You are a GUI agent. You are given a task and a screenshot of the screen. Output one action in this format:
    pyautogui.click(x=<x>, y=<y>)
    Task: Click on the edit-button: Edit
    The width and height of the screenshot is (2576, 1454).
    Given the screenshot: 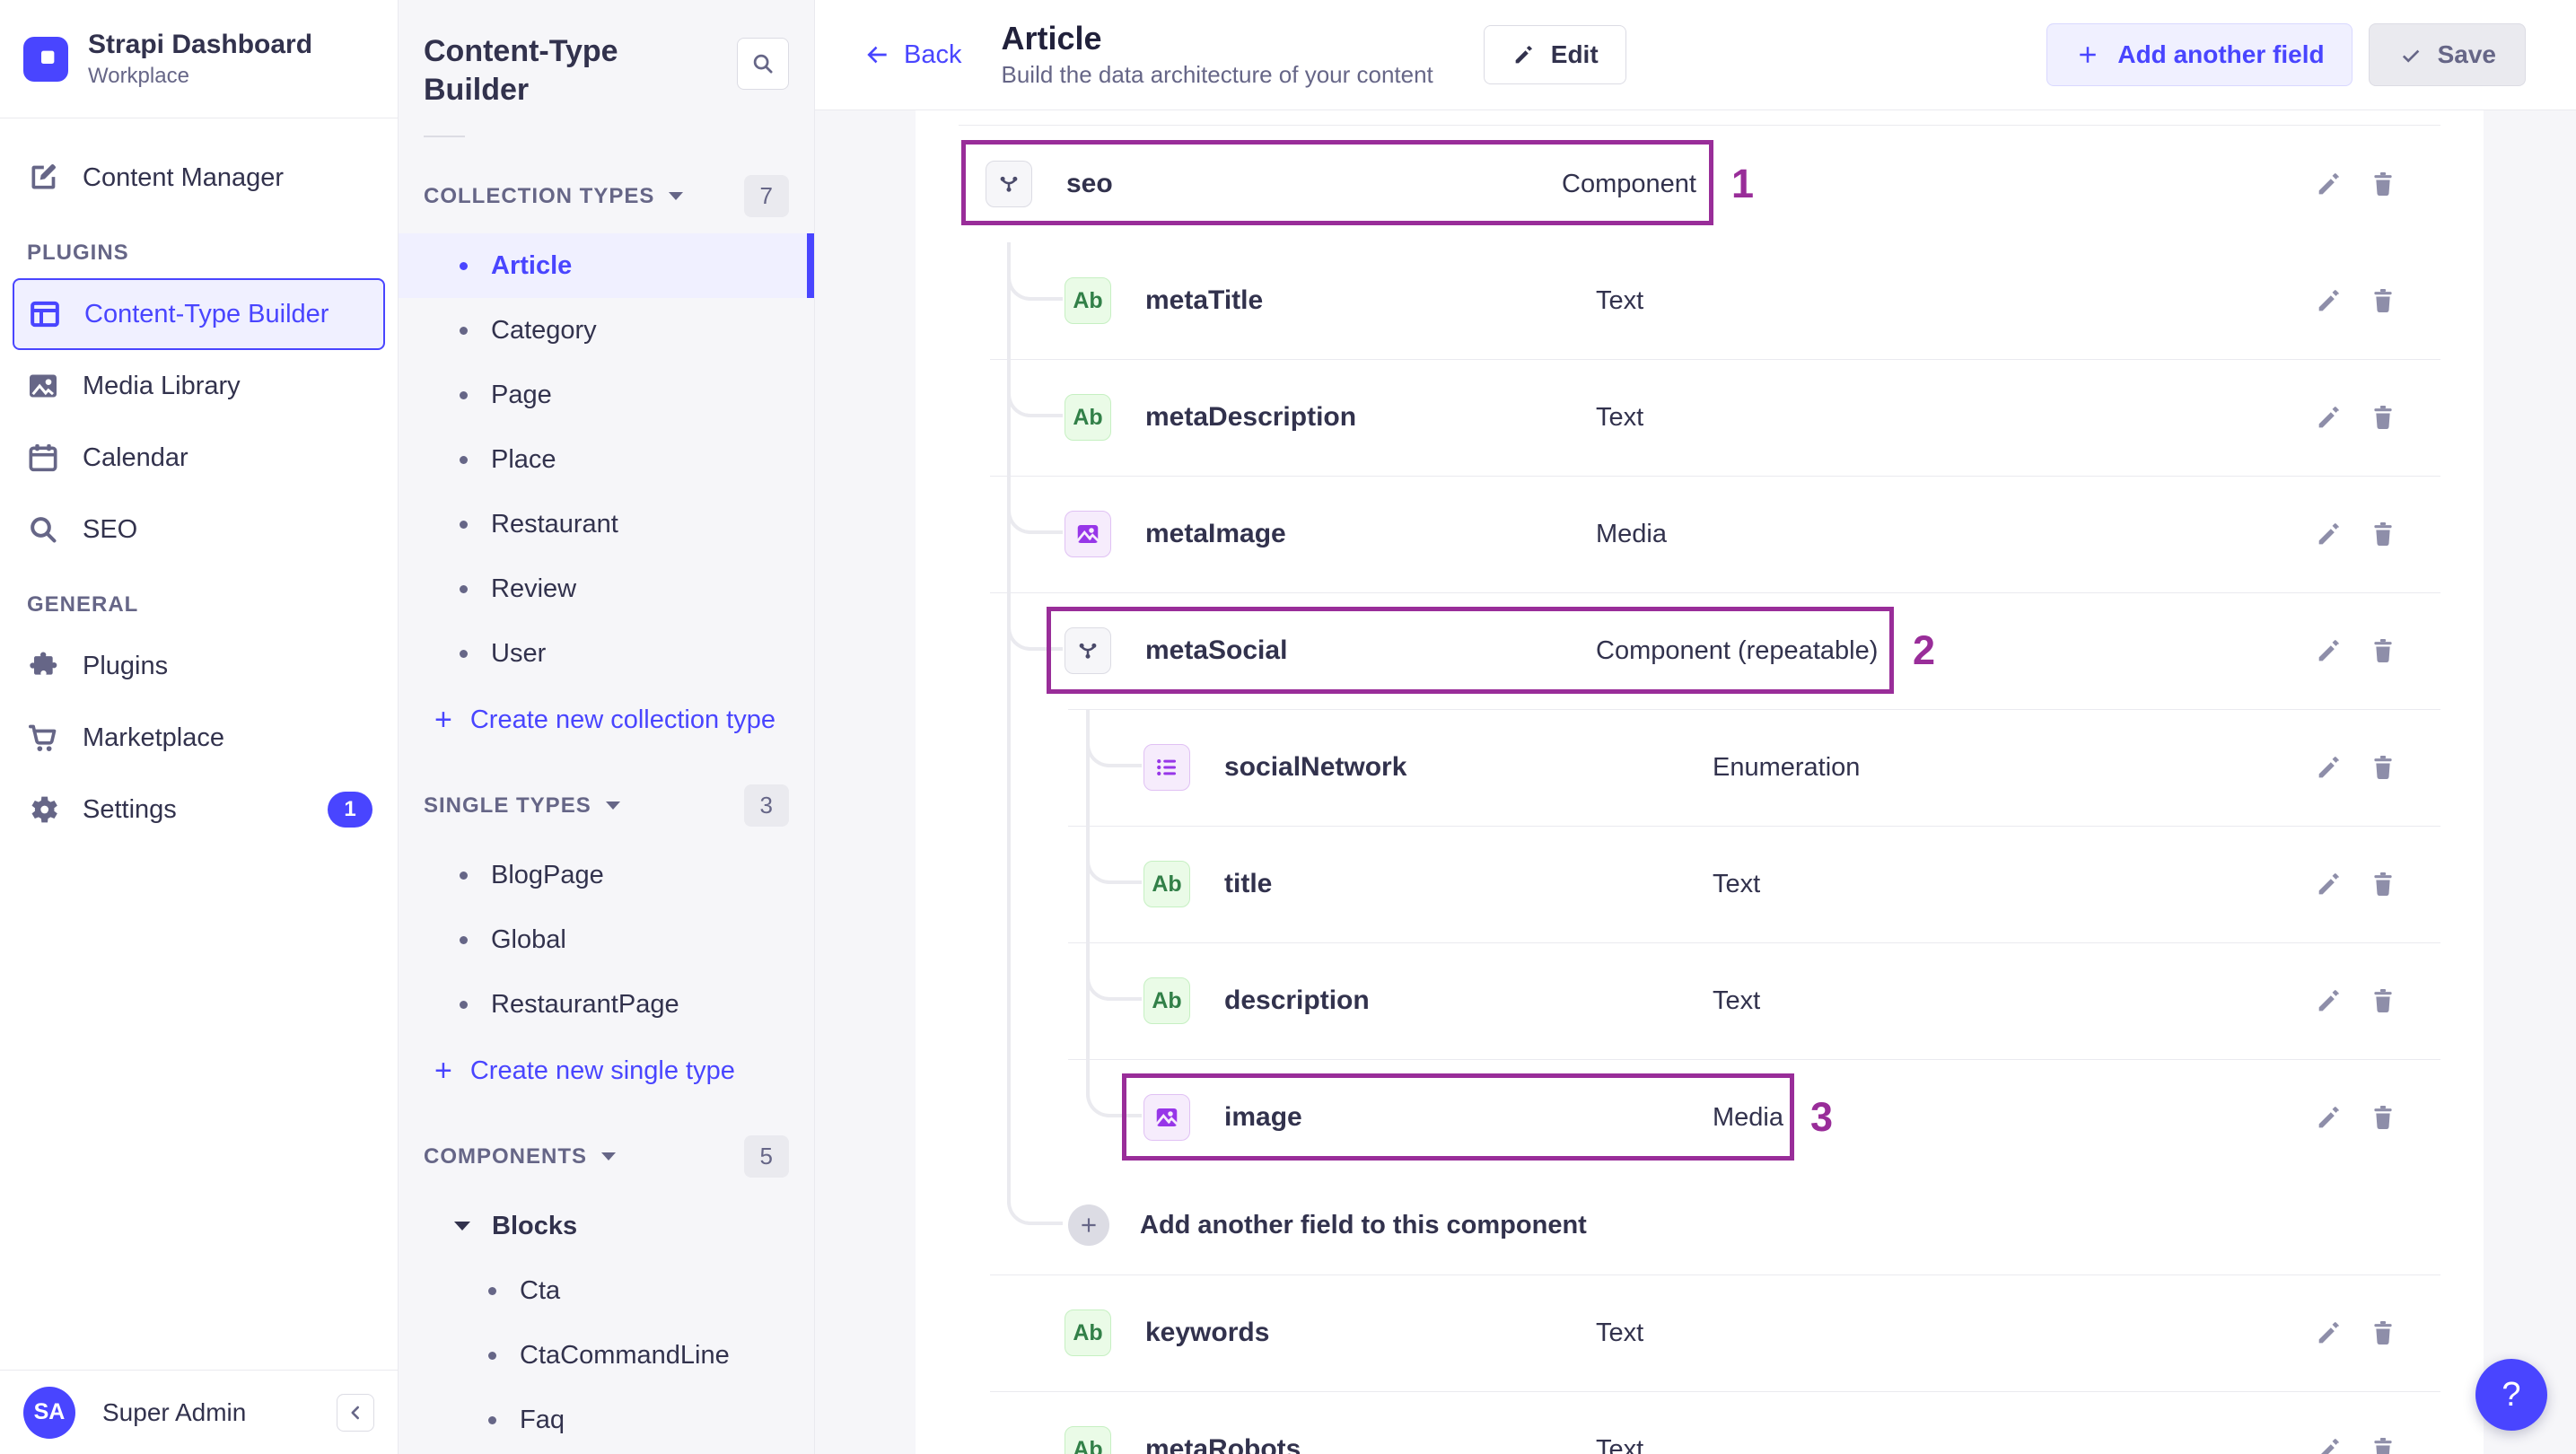 What is the action you would take?
    pyautogui.click(x=1554, y=54)
    